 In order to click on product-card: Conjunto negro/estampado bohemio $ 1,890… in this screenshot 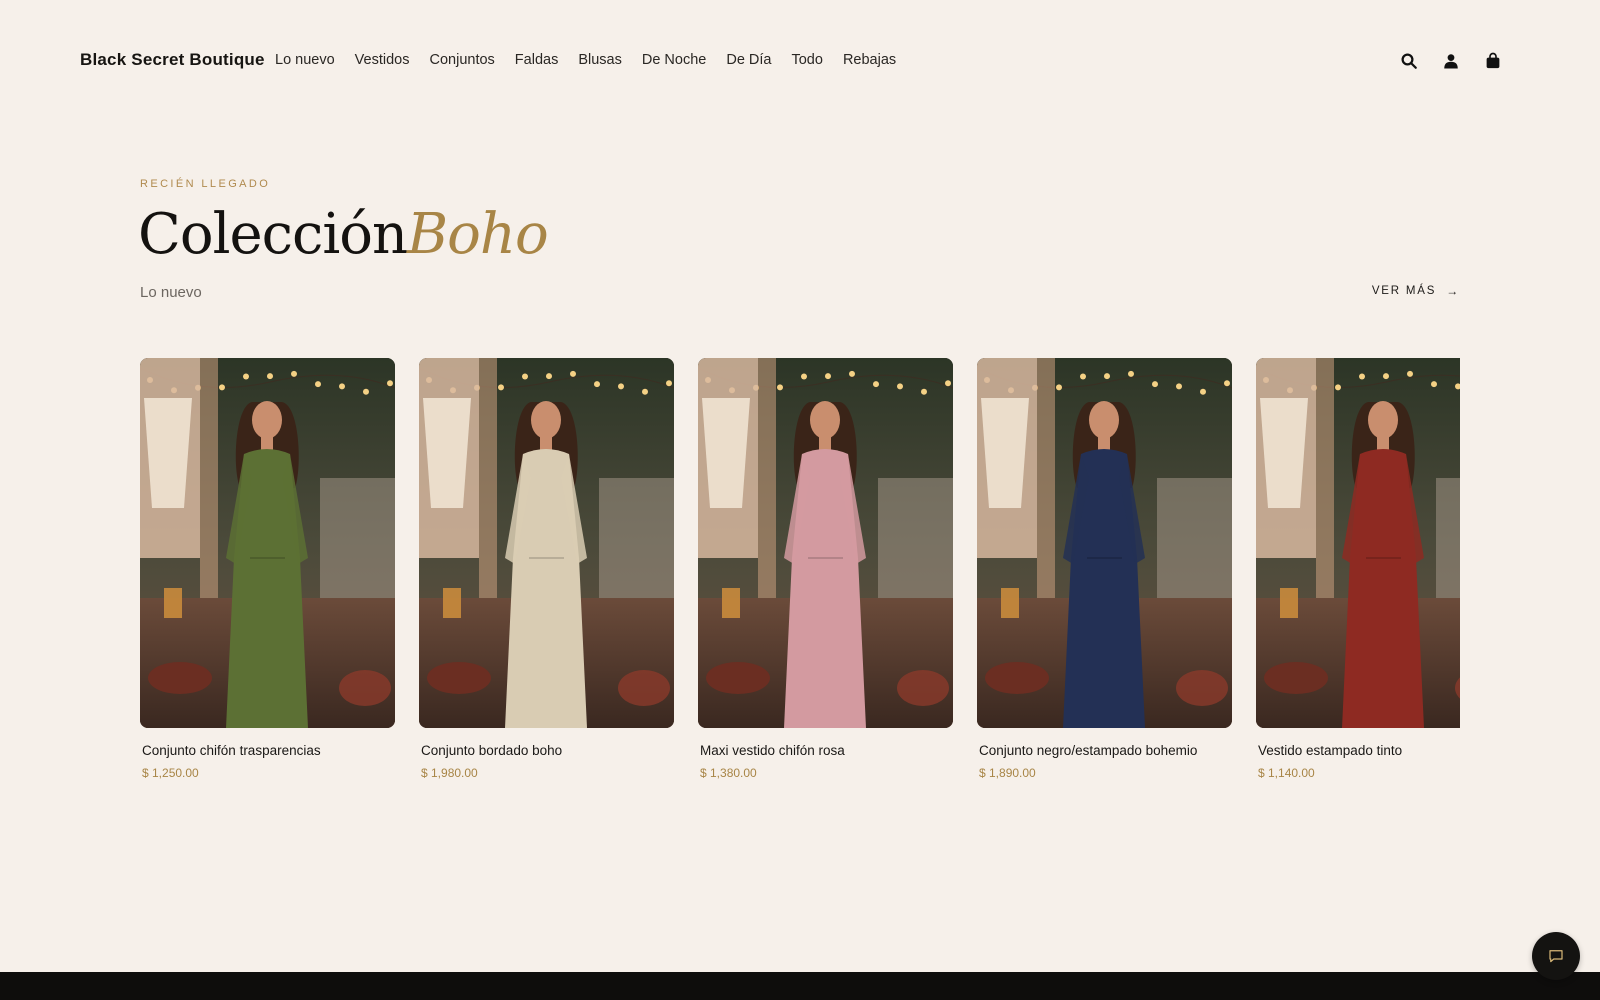, I will do `click(1104, 569)`.